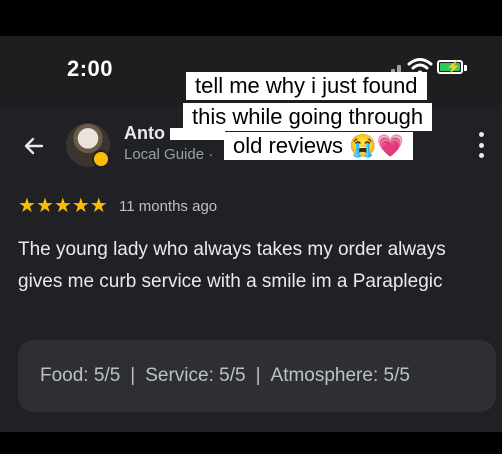 The height and width of the screenshot is (454, 502). I want to click on food-value: 5/5, so click(107, 375).